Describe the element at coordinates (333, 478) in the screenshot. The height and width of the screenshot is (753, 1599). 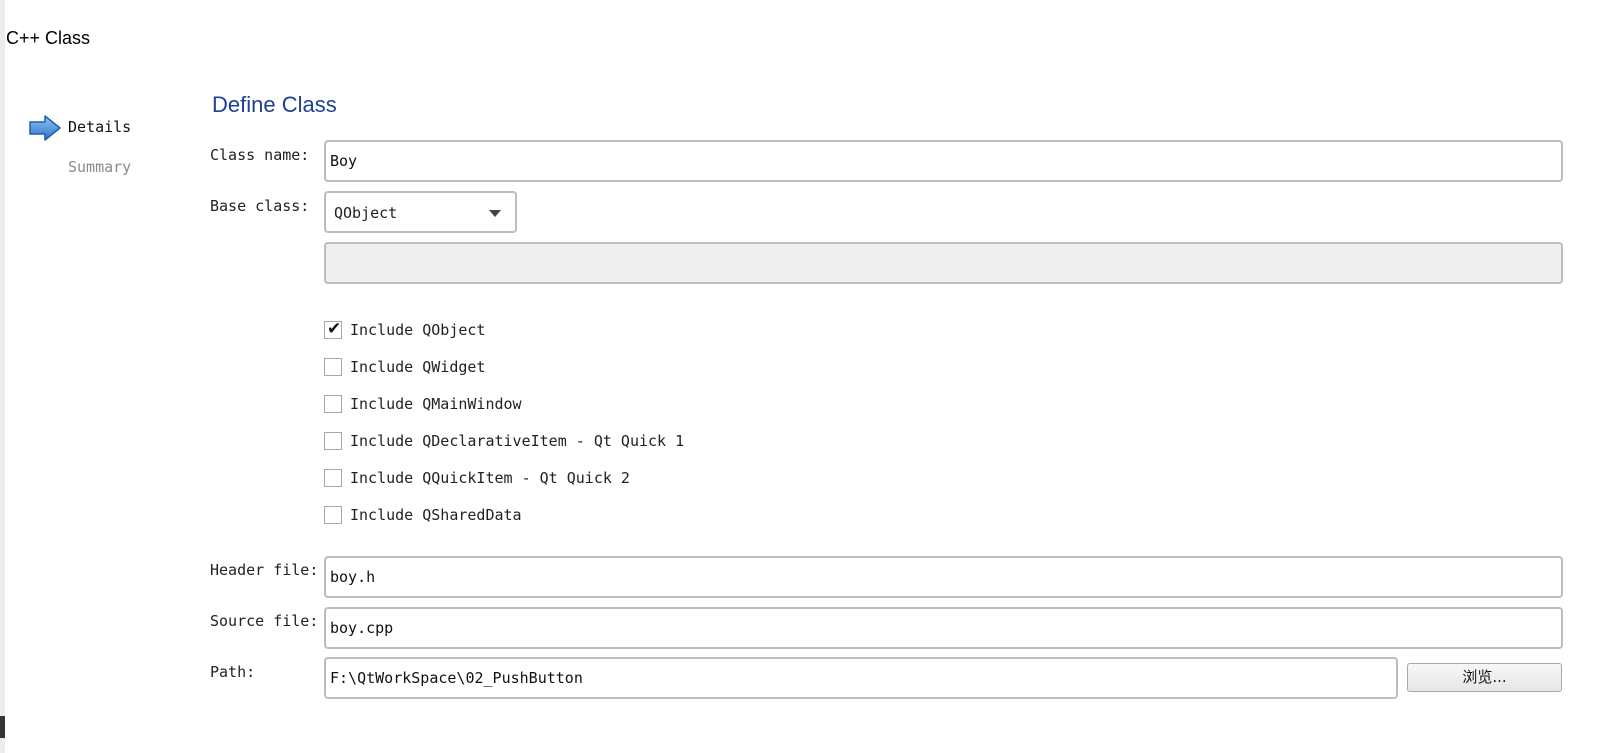
I see `include-qquickitem-checkbox` at that location.